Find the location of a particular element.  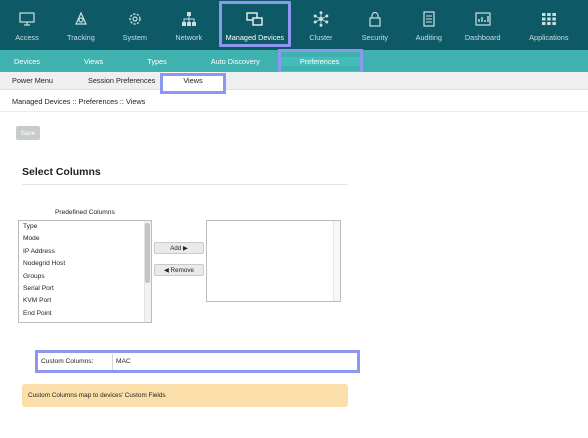

nav-dashboard: Dashboard is located at coordinates (483, 25).